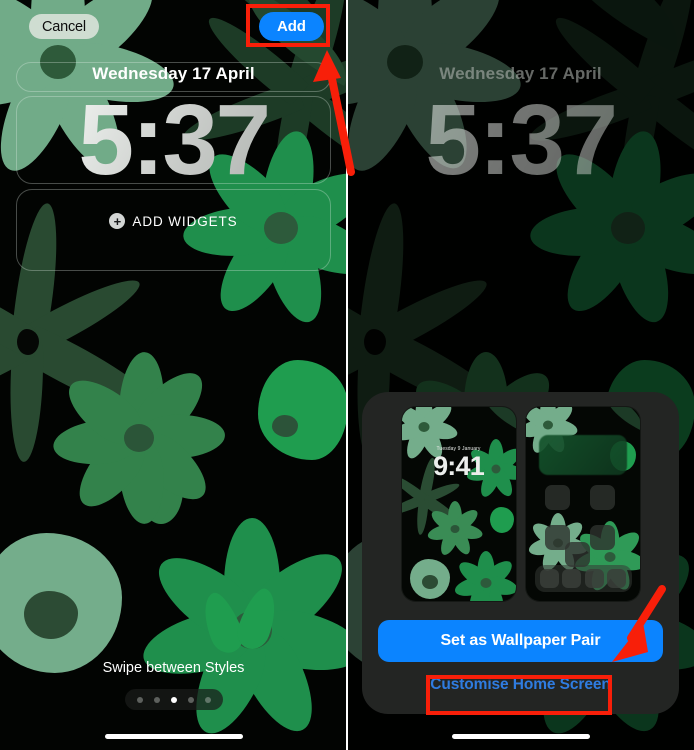 Image resolution: width=694 pixels, height=750 pixels. I want to click on style-page-indicator, so click(173, 699).